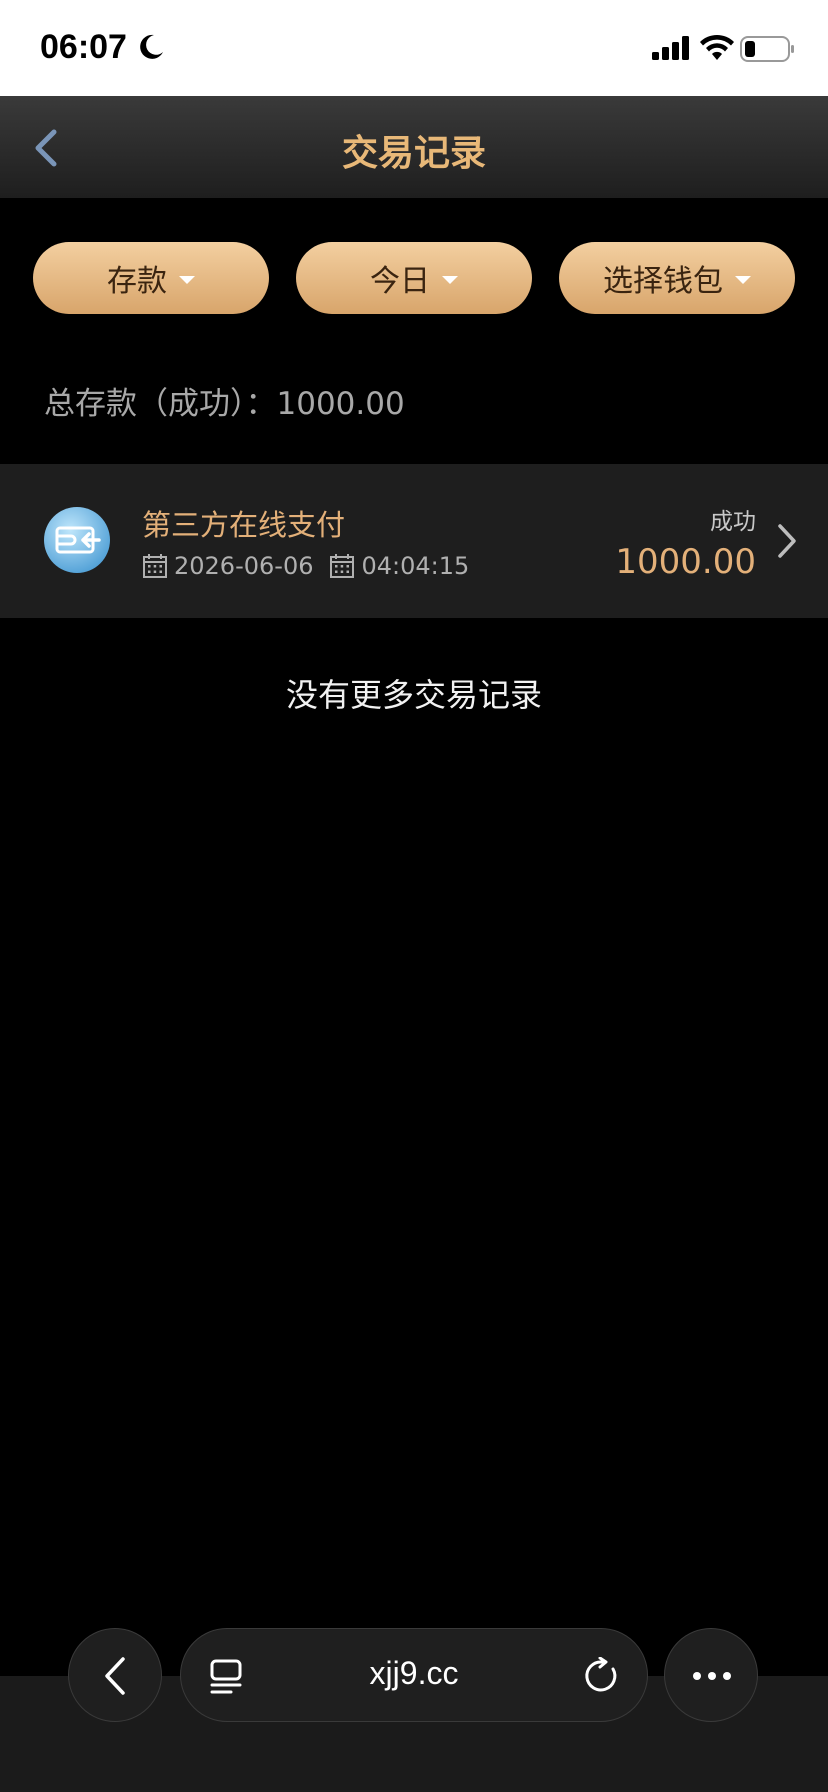  What do you see at coordinates (244, 525) in the screenshot?
I see `transaction-title: 第三方在线支付` at bounding box center [244, 525].